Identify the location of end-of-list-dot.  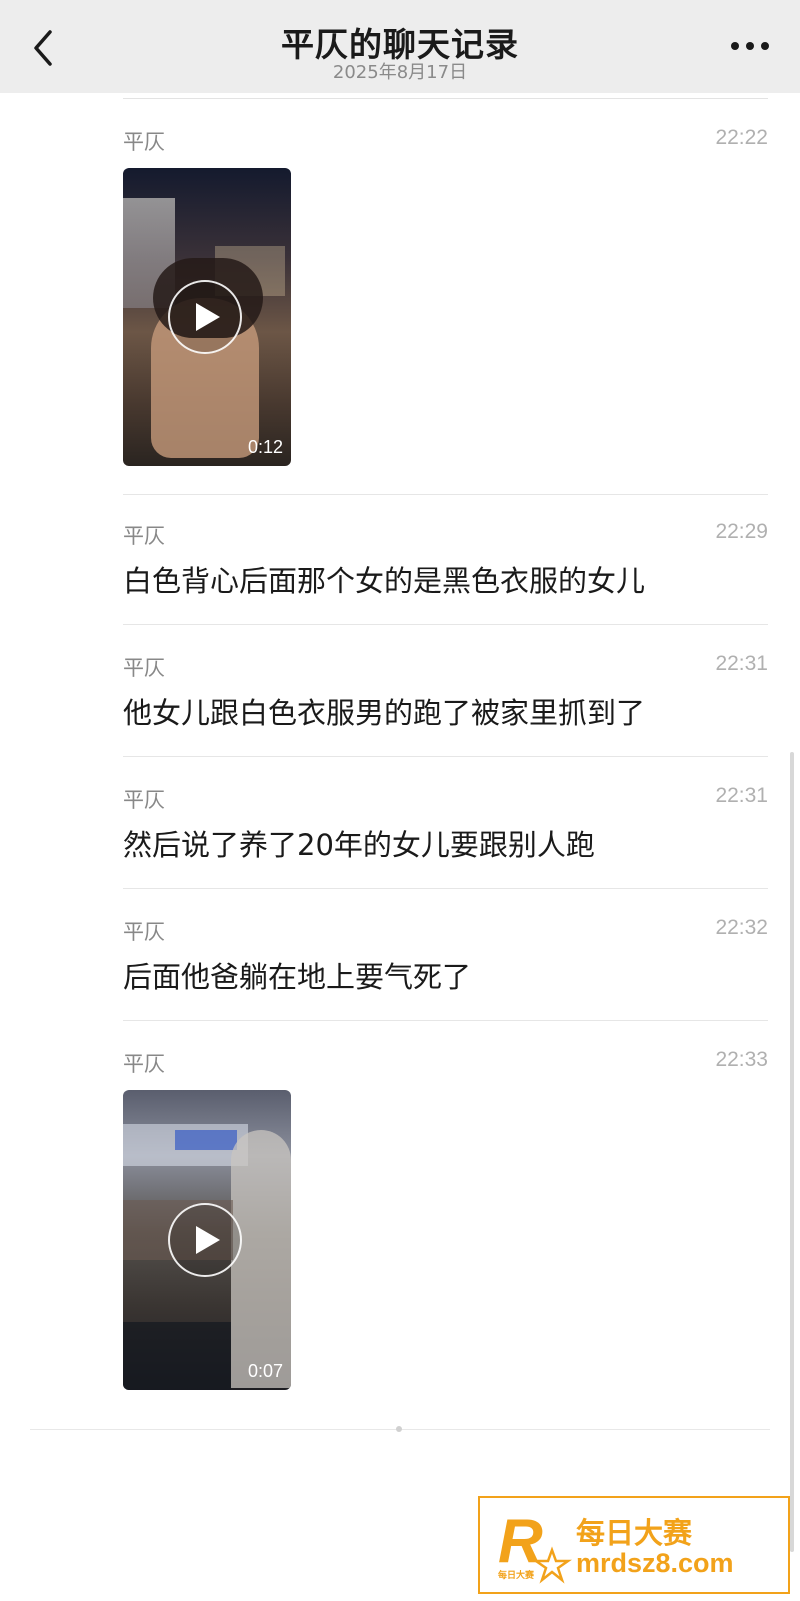
(399, 1429).